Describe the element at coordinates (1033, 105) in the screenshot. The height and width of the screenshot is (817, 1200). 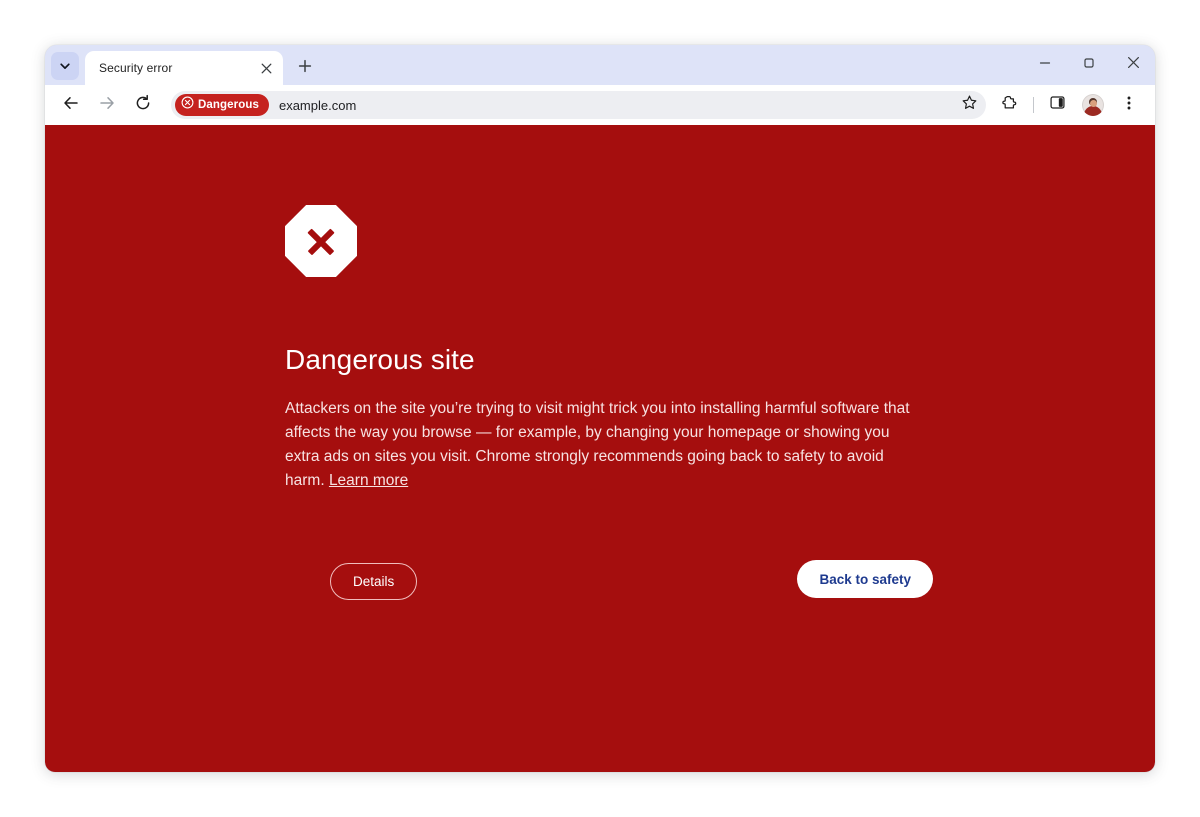
I see `toolbar-divider` at that location.